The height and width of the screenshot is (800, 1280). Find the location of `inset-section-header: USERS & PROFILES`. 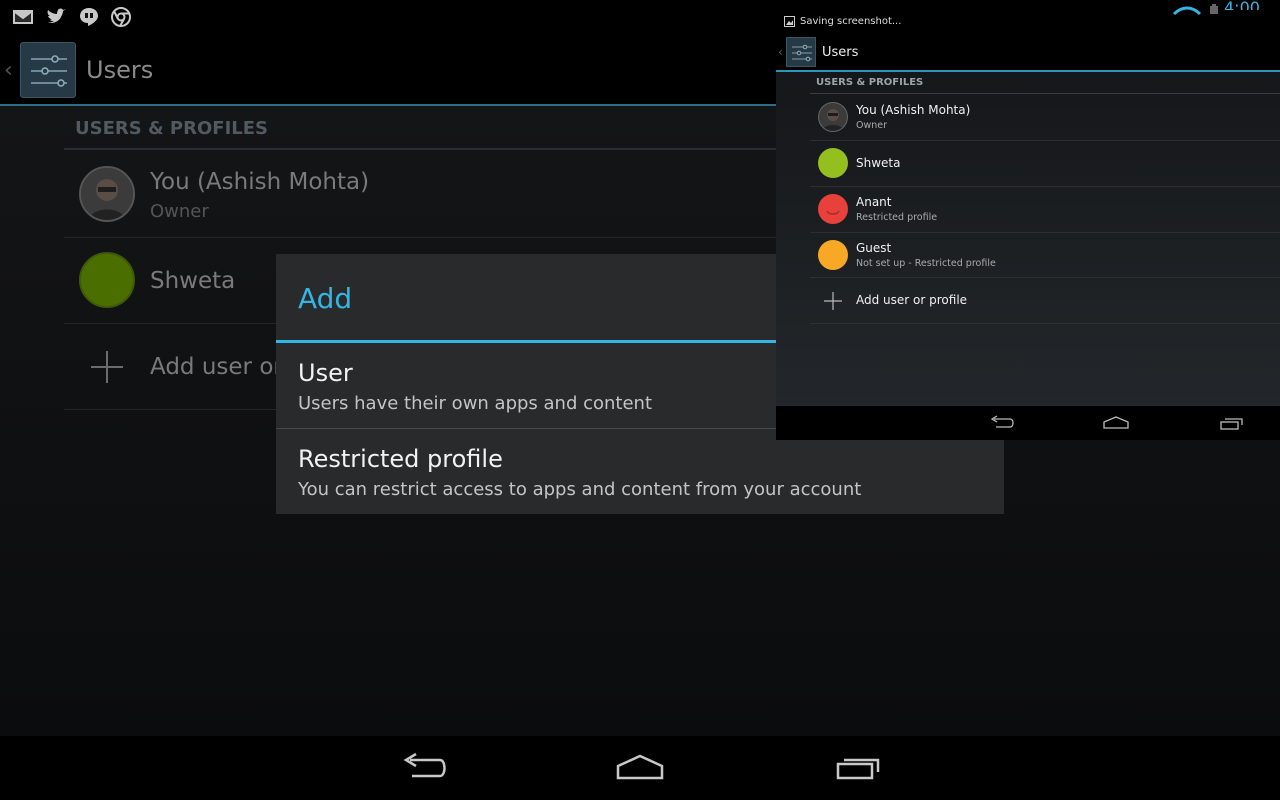

inset-section-header: USERS & PROFILES is located at coordinates (870, 82).